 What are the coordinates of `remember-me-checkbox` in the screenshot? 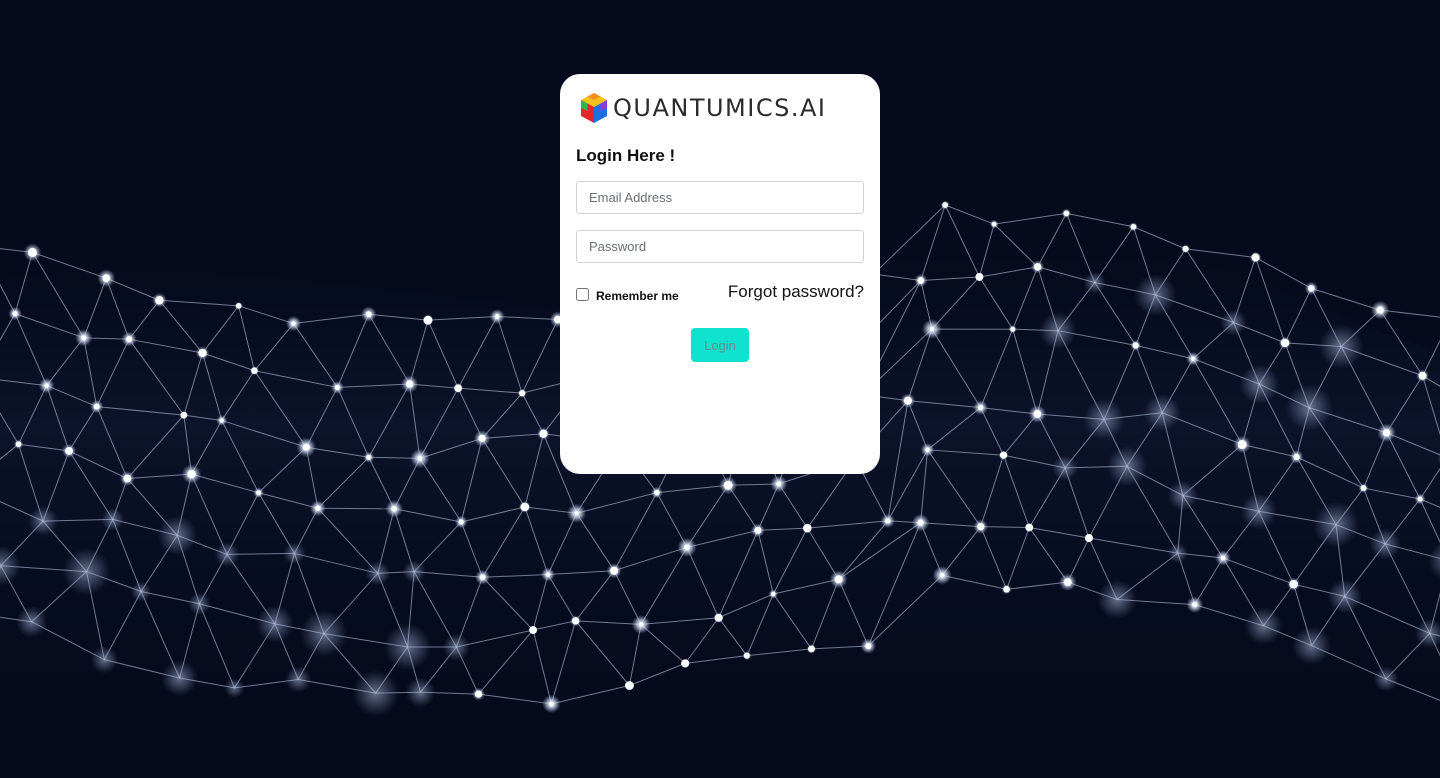 It's located at (582, 294).